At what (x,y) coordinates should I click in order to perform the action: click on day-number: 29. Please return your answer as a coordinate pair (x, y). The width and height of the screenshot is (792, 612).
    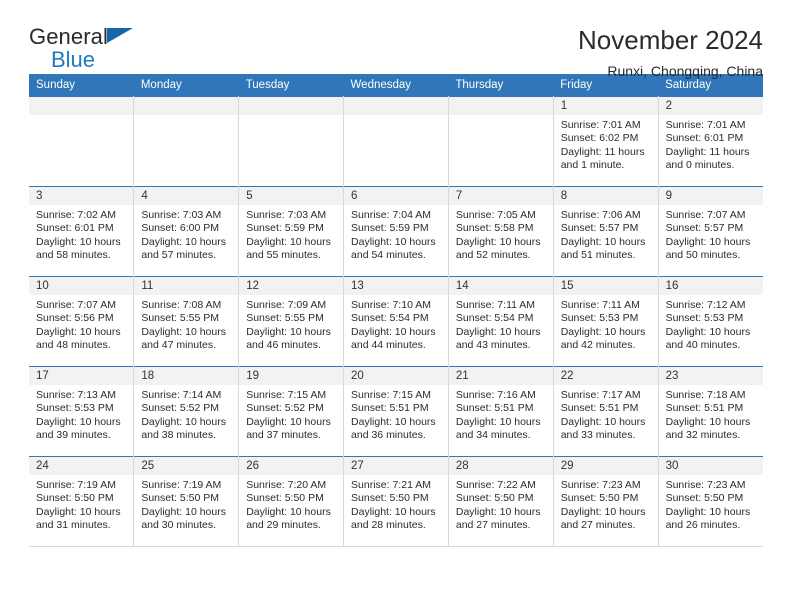
    Looking at the image, I should click on (605, 466).